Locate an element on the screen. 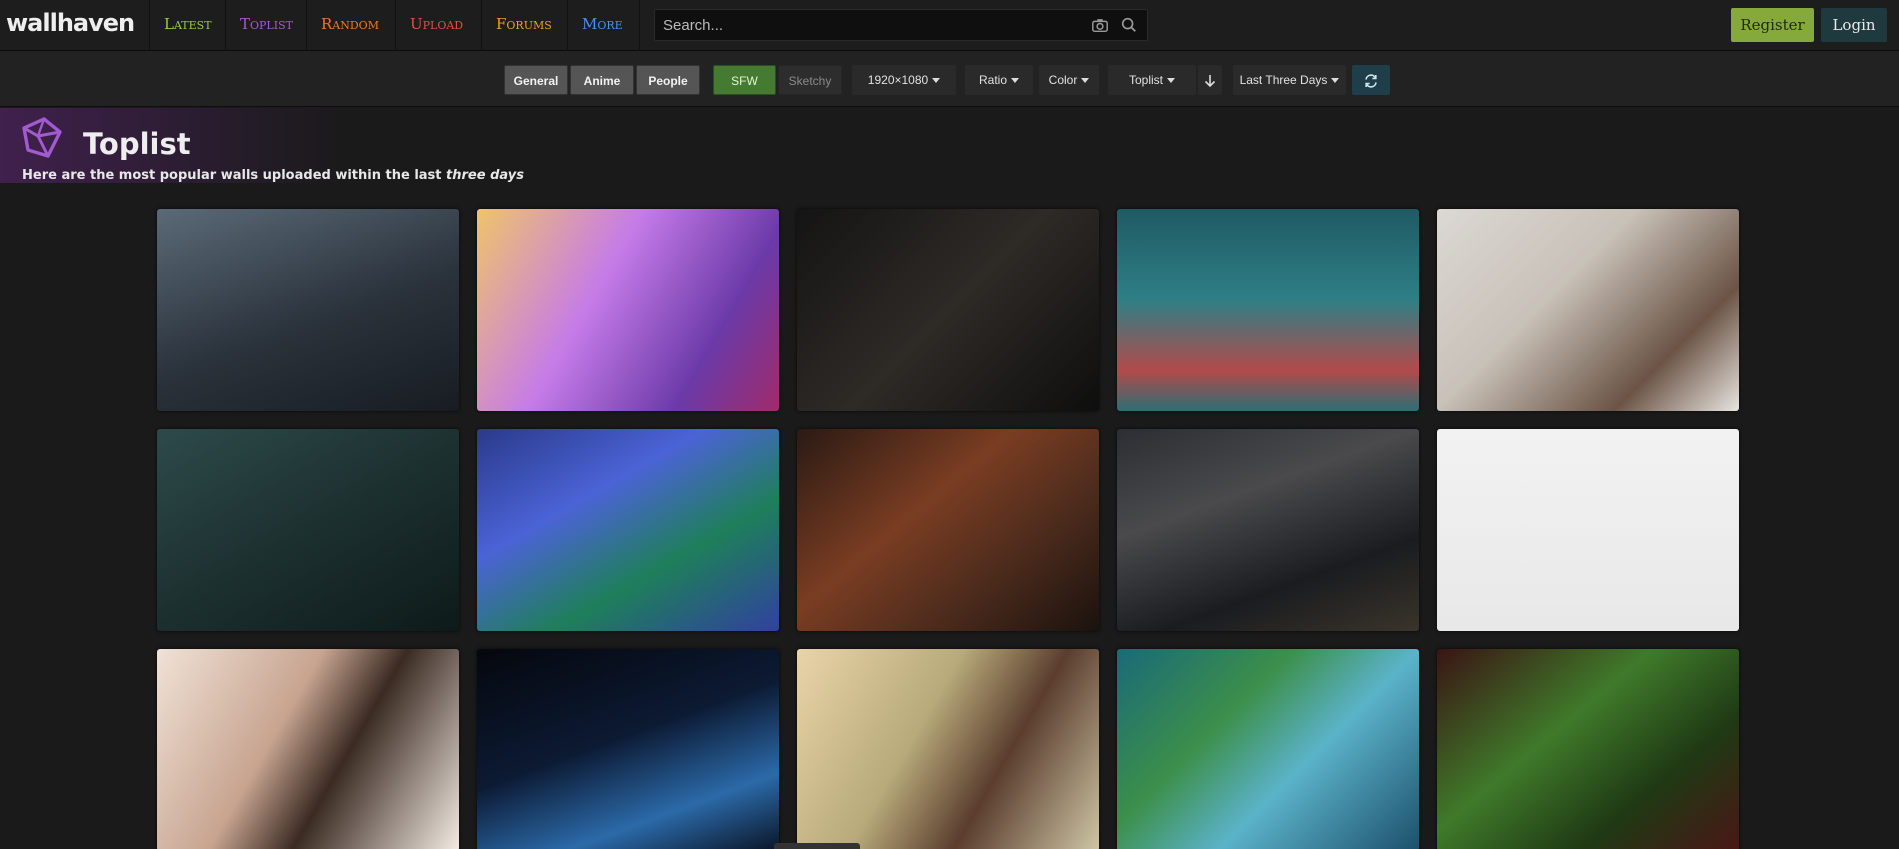 Image resolution: width=1899 pixels, height=849 pixels. sorting-dropdown: Toplist is located at coordinates (1152, 80).